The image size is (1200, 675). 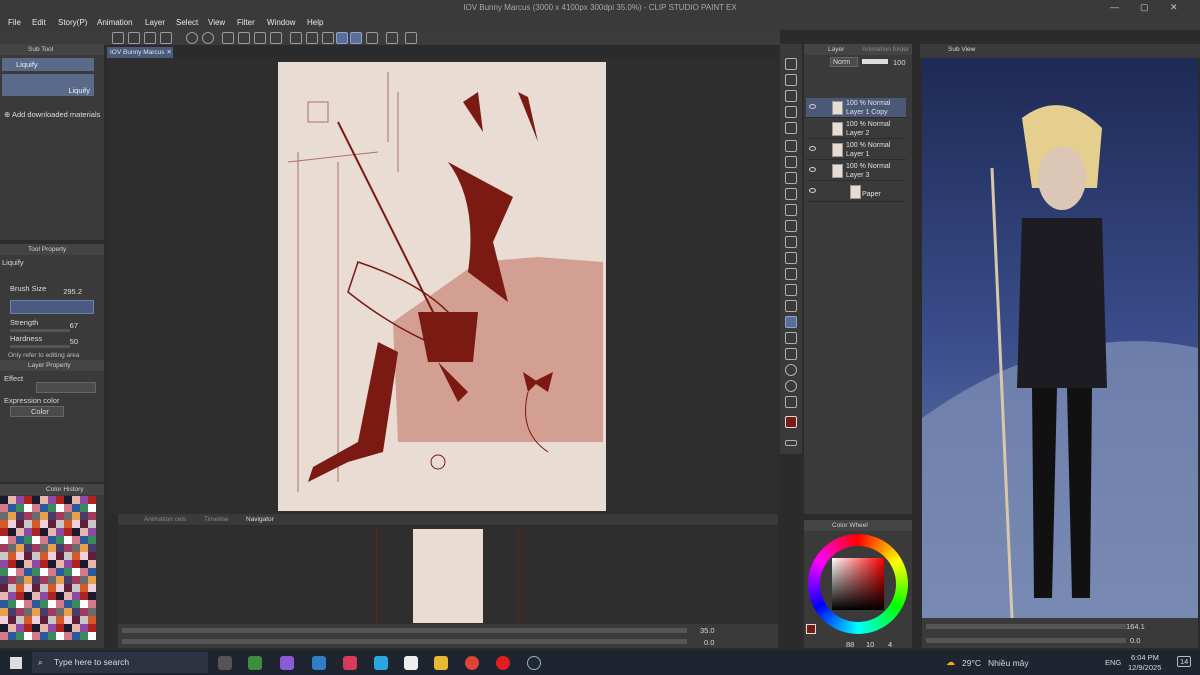 What do you see at coordinates (791, 422) in the screenshot?
I see `main-color-swatch` at bounding box center [791, 422].